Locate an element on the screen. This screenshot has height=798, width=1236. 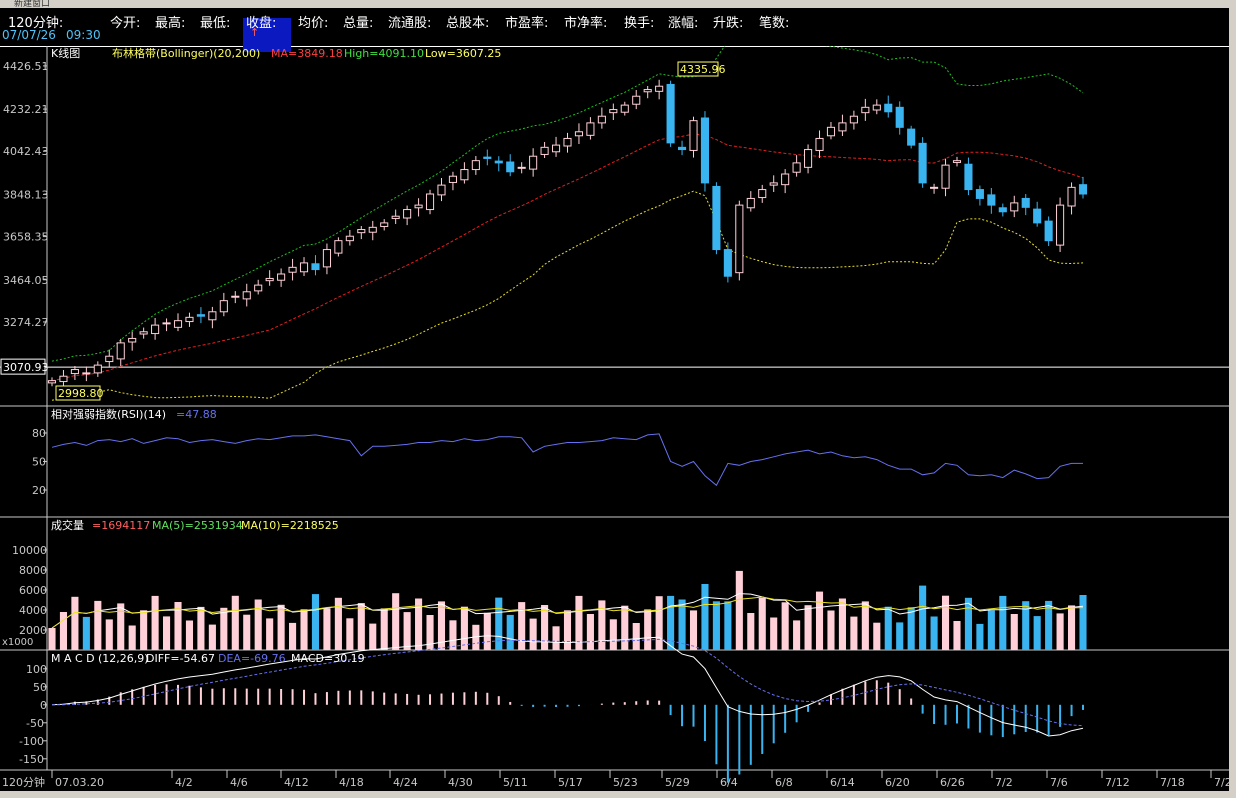
macd-tick-label: -150 is located at coordinates (31, 759).